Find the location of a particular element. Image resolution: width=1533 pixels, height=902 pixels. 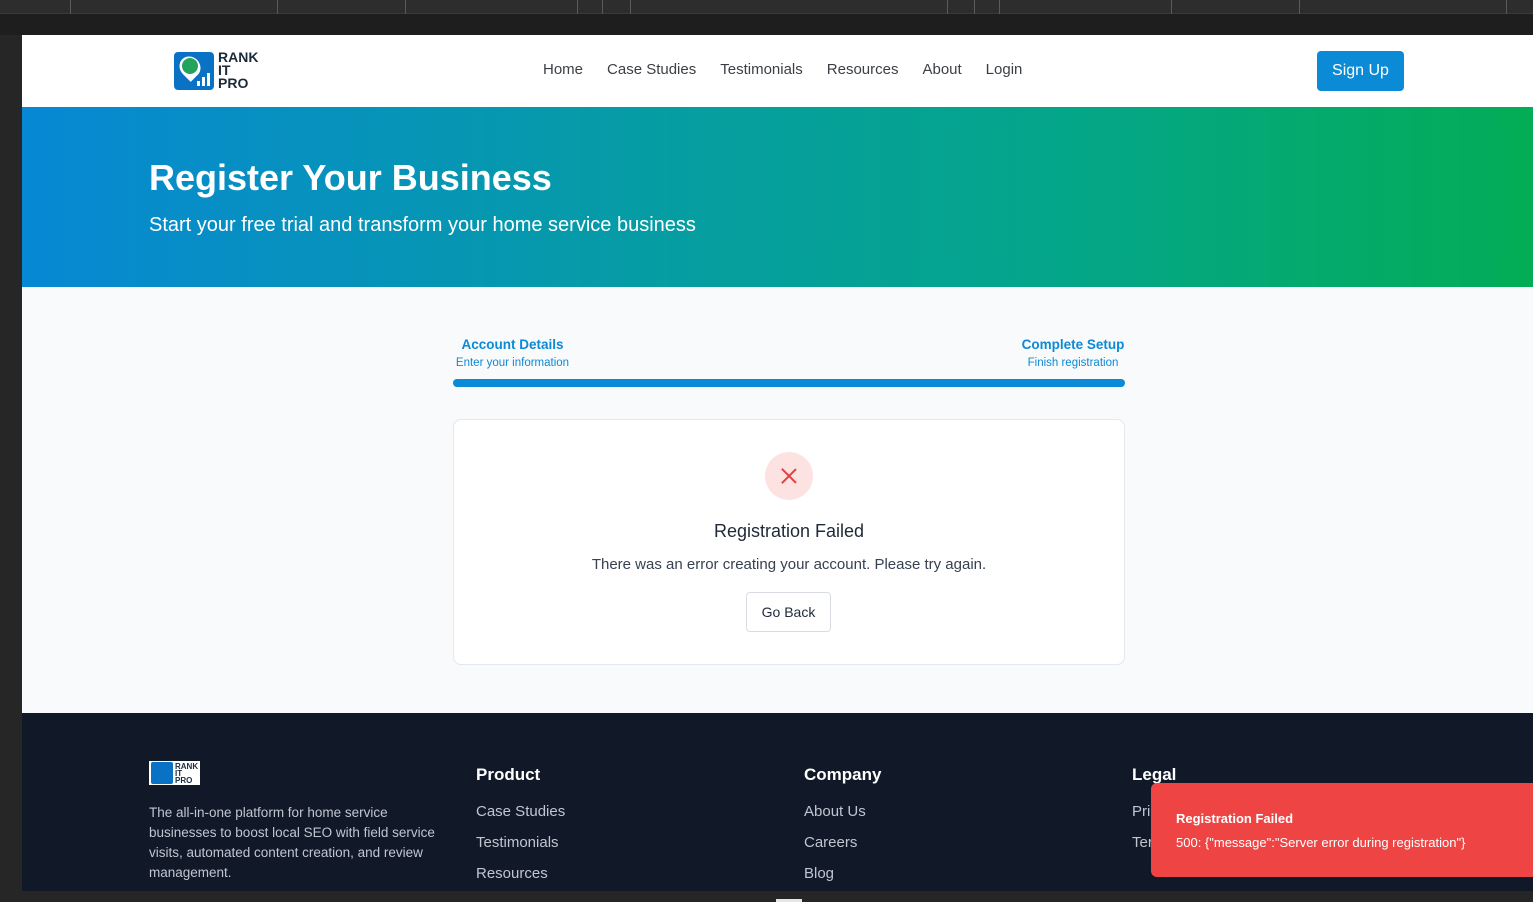

progress-fill is located at coordinates (789, 383).